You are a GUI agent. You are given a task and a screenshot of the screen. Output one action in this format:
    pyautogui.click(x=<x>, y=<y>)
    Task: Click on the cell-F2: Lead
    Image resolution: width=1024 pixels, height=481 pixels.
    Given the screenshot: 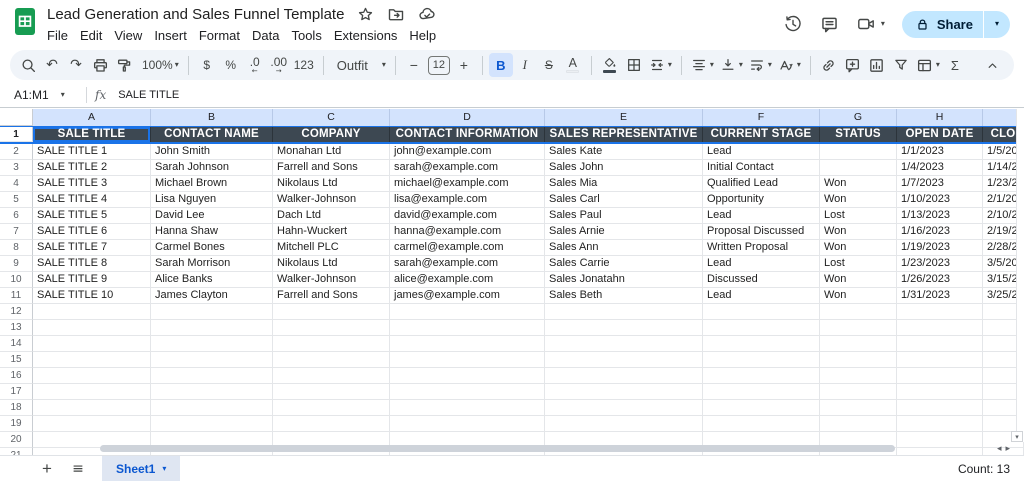 What is the action you would take?
    pyautogui.click(x=761, y=152)
    